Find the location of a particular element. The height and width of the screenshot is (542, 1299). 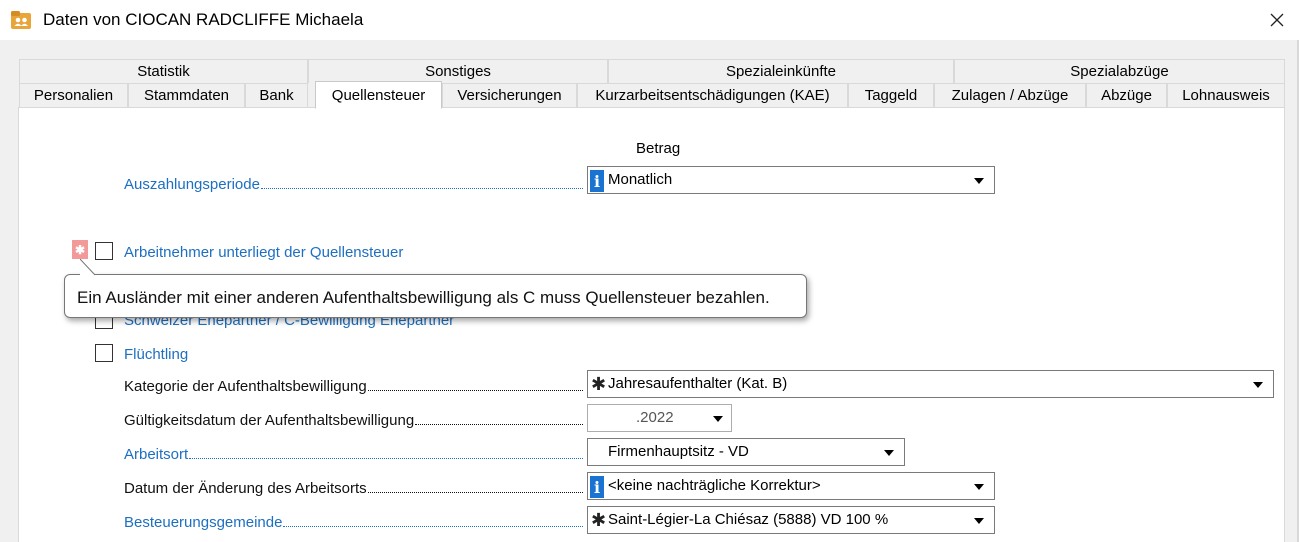

fluechtling-label: Flüchtling is located at coordinates (156, 354).